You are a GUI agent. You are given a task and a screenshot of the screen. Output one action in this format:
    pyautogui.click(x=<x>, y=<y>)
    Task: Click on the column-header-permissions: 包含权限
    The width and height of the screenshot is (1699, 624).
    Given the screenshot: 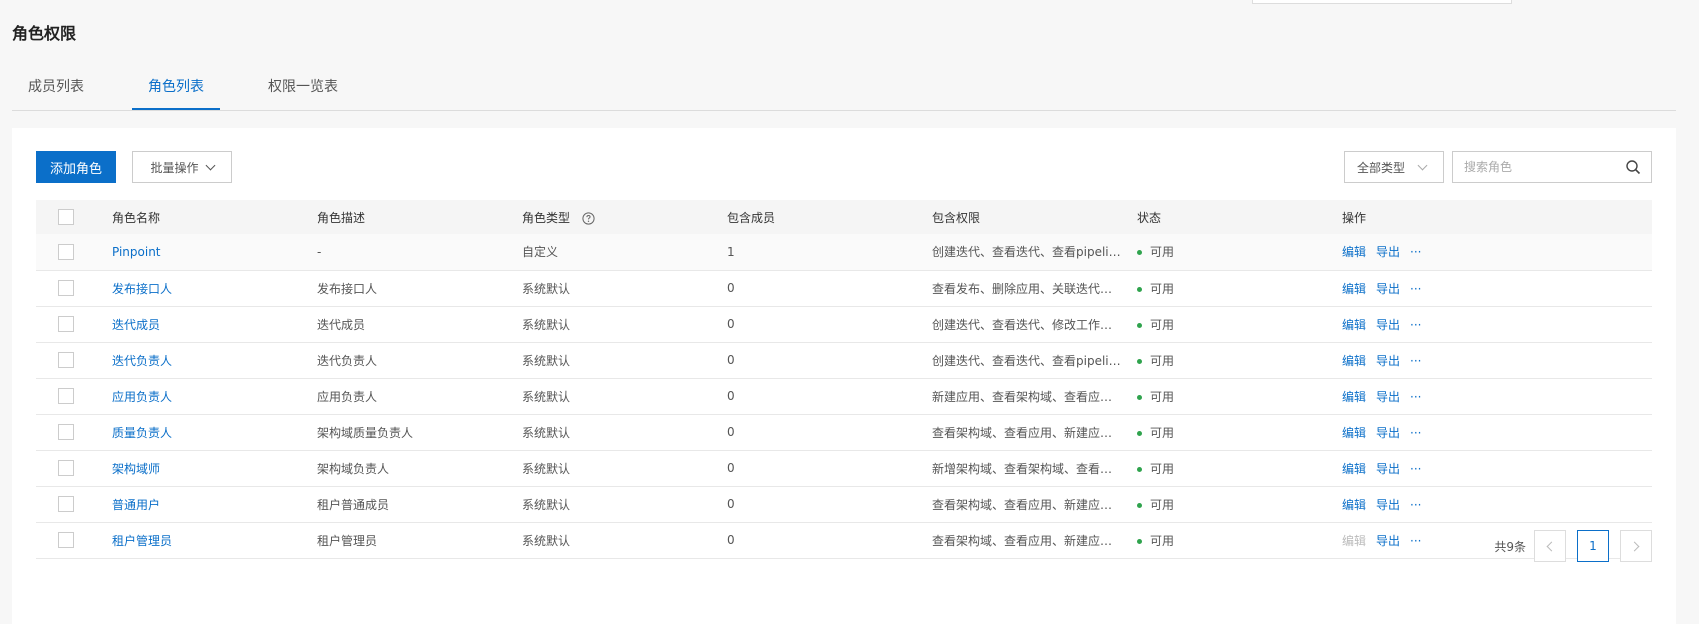 What is the action you would take?
    pyautogui.click(x=956, y=217)
    